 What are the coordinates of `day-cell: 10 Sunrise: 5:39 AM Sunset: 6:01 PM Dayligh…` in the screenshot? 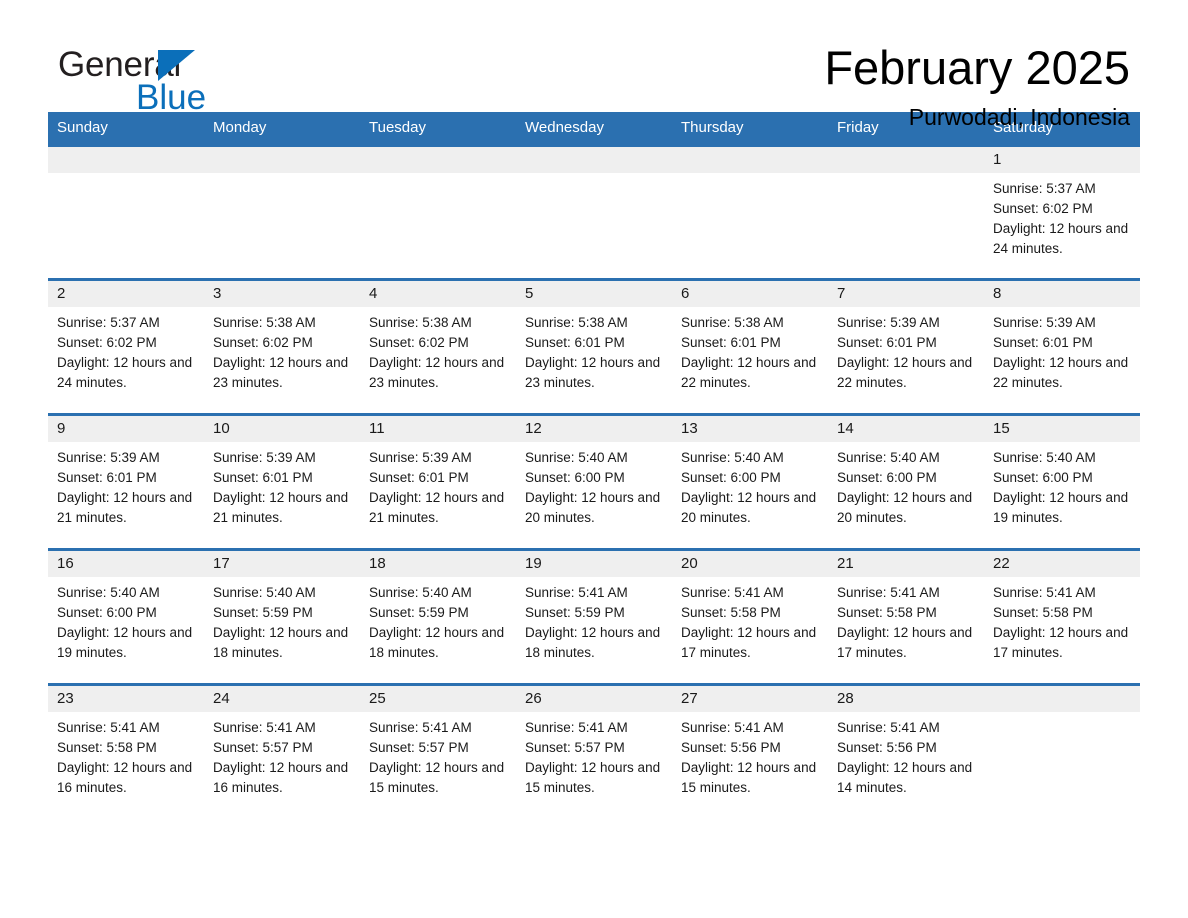 It's located at (282, 481).